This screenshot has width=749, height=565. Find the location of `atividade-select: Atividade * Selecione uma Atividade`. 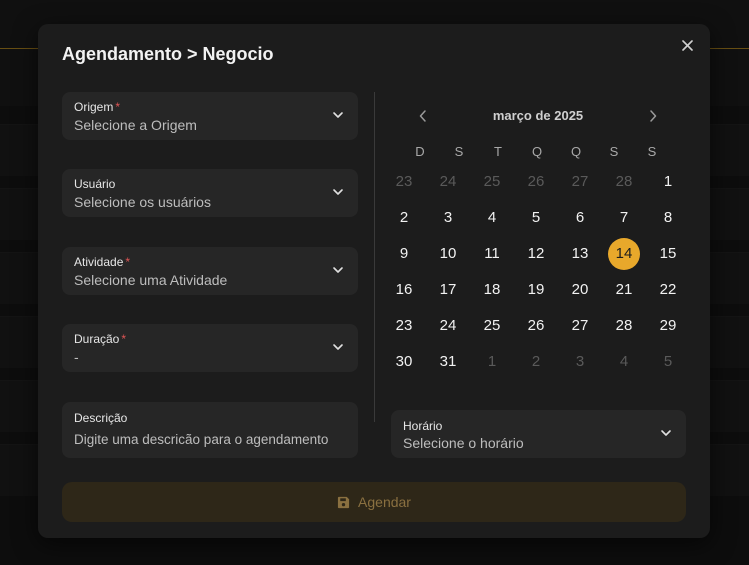

atividade-select: Atividade * Selecione uma Atividade is located at coordinates (210, 271).